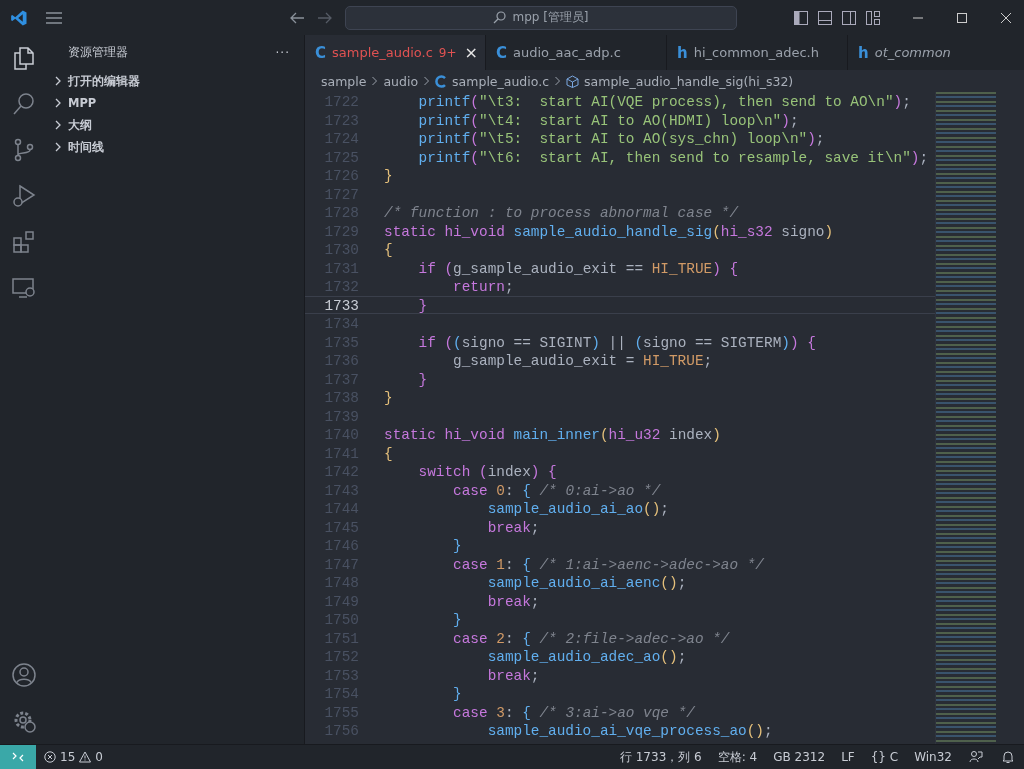 The width and height of the screenshot is (1024, 769). I want to click on error-icon, so click(50, 757).